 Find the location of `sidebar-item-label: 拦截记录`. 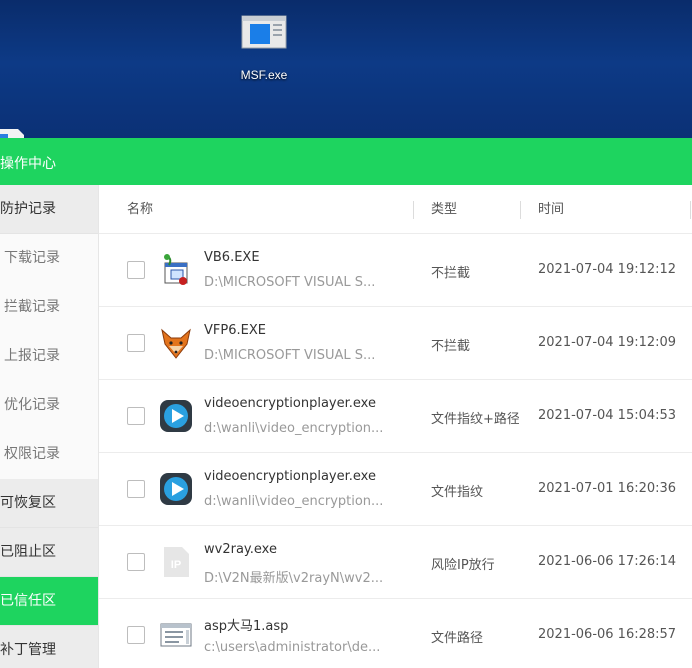

sidebar-item-label: 拦截记录 is located at coordinates (32, 307).